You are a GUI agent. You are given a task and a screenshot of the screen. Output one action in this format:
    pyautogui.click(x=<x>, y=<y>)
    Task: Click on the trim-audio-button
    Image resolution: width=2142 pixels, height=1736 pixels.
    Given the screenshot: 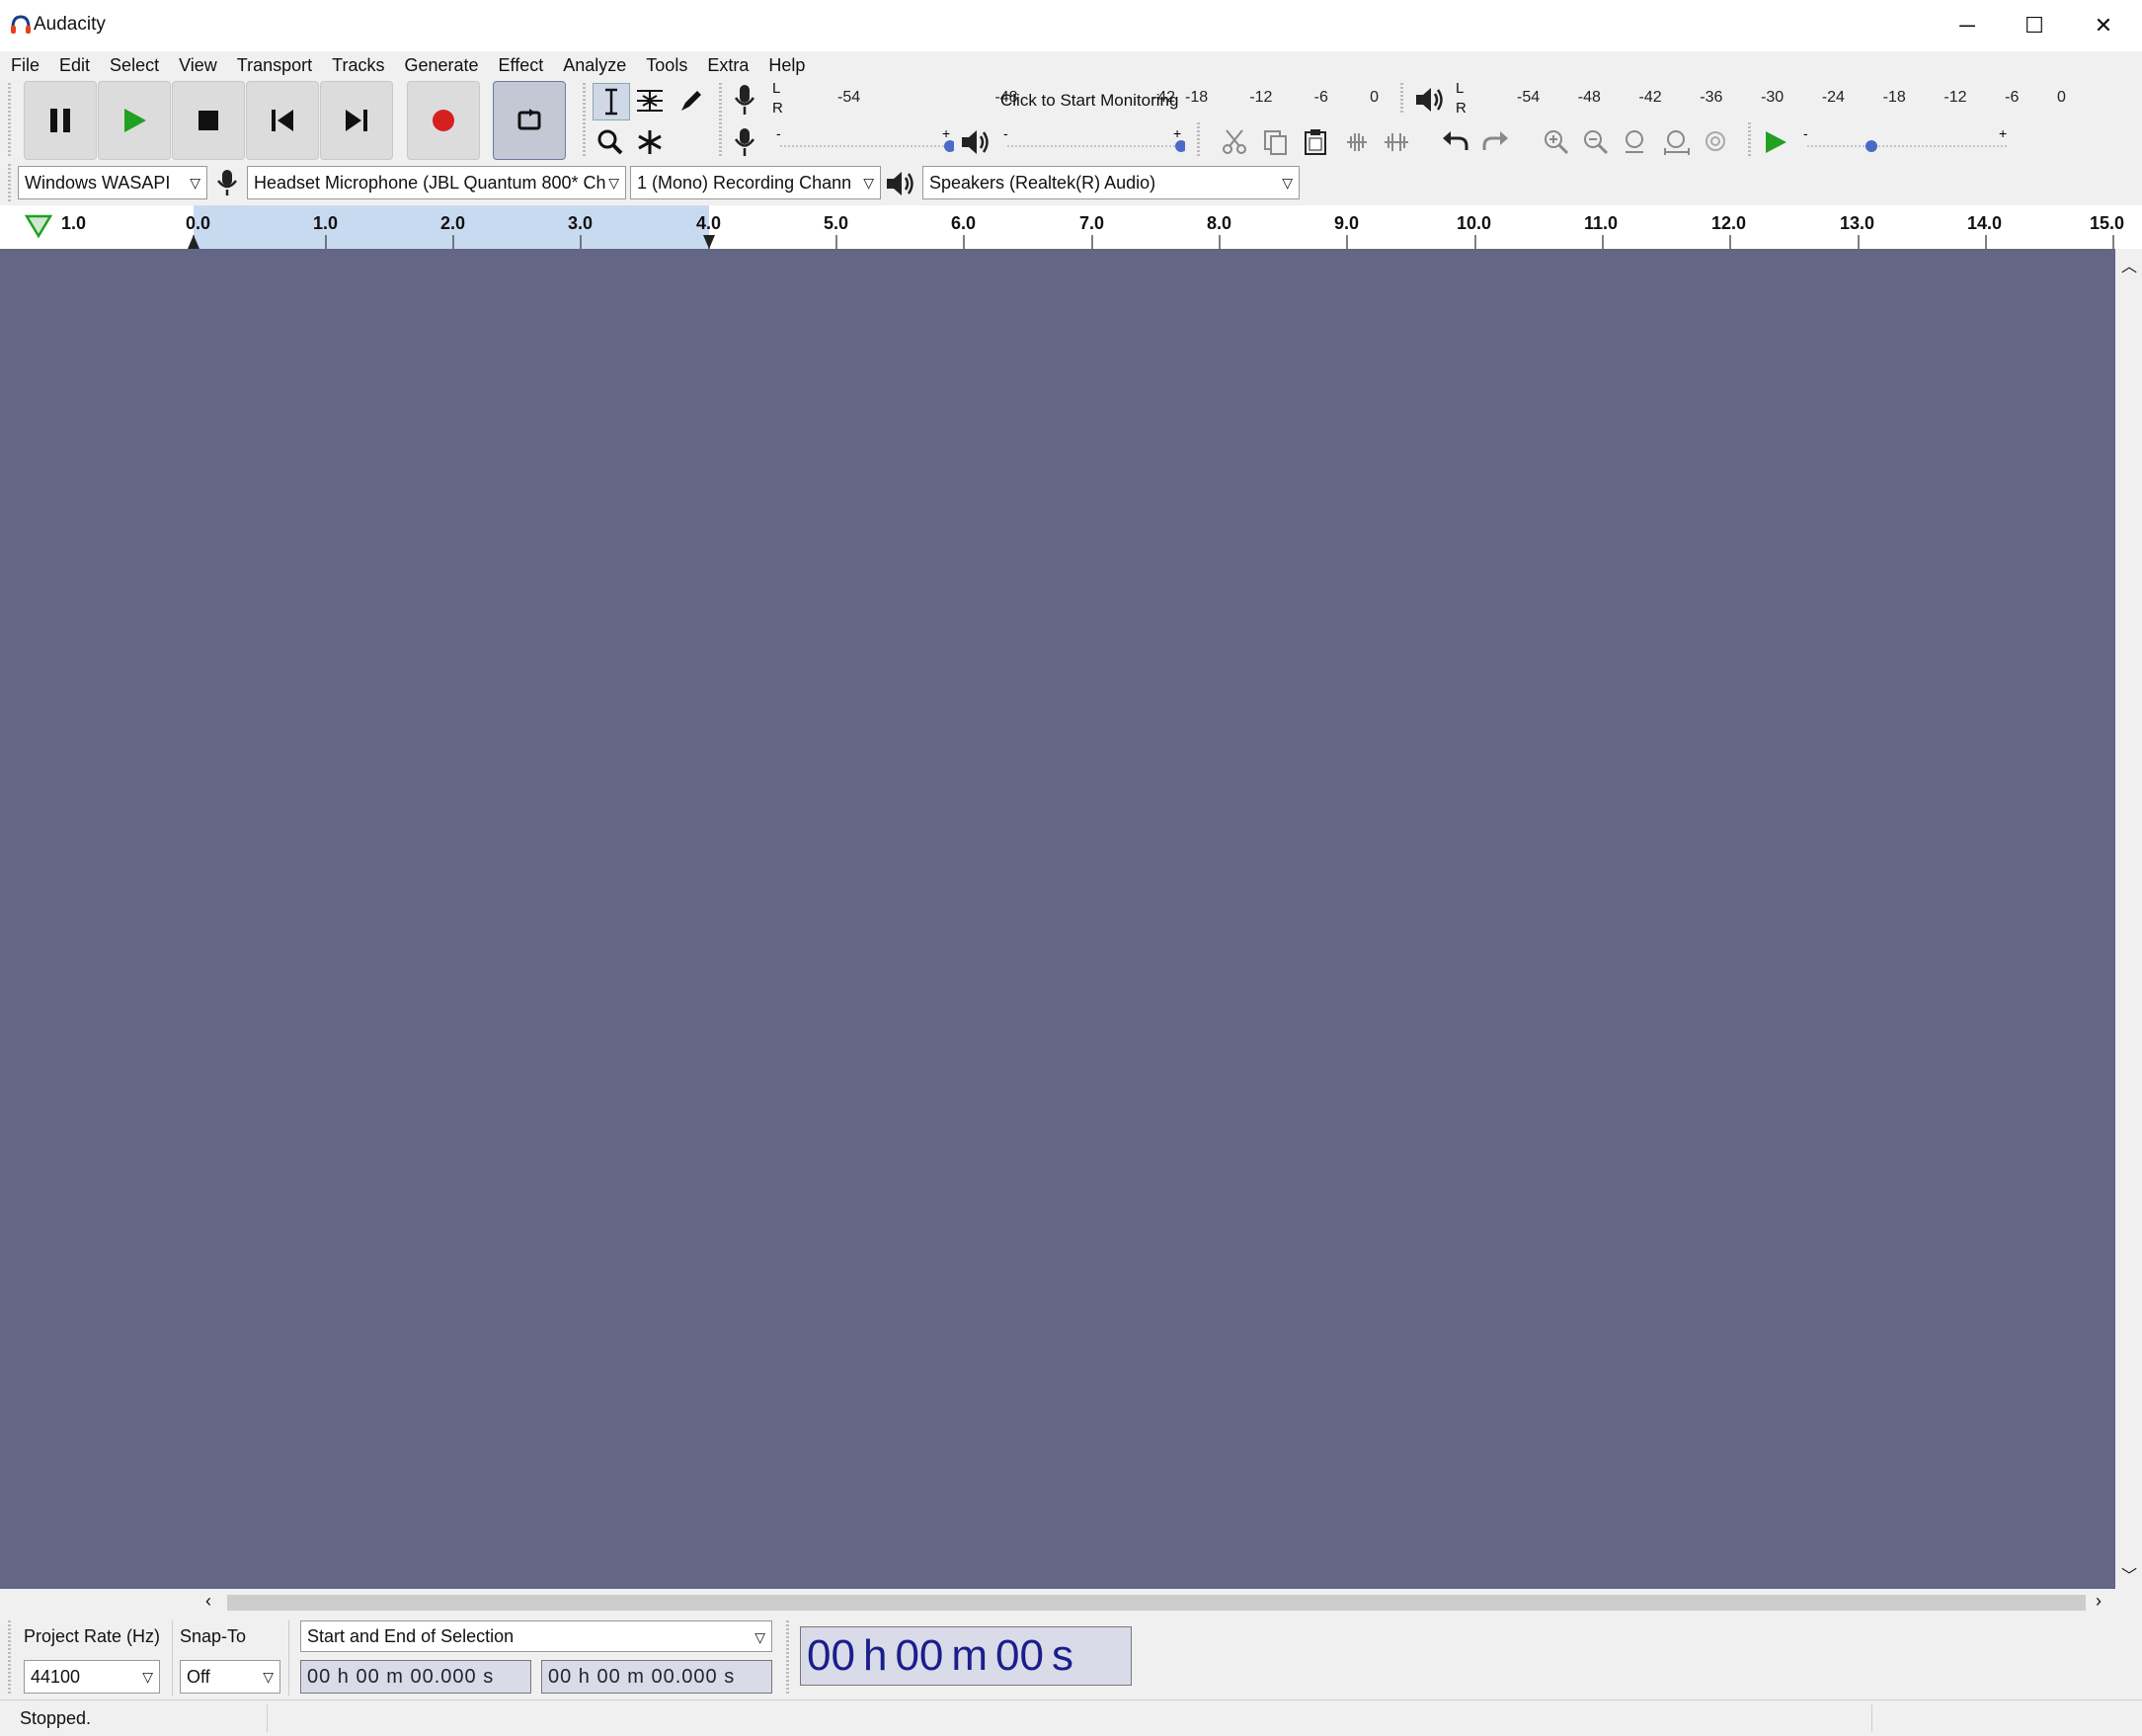 What is the action you would take?
    pyautogui.click(x=1357, y=142)
    